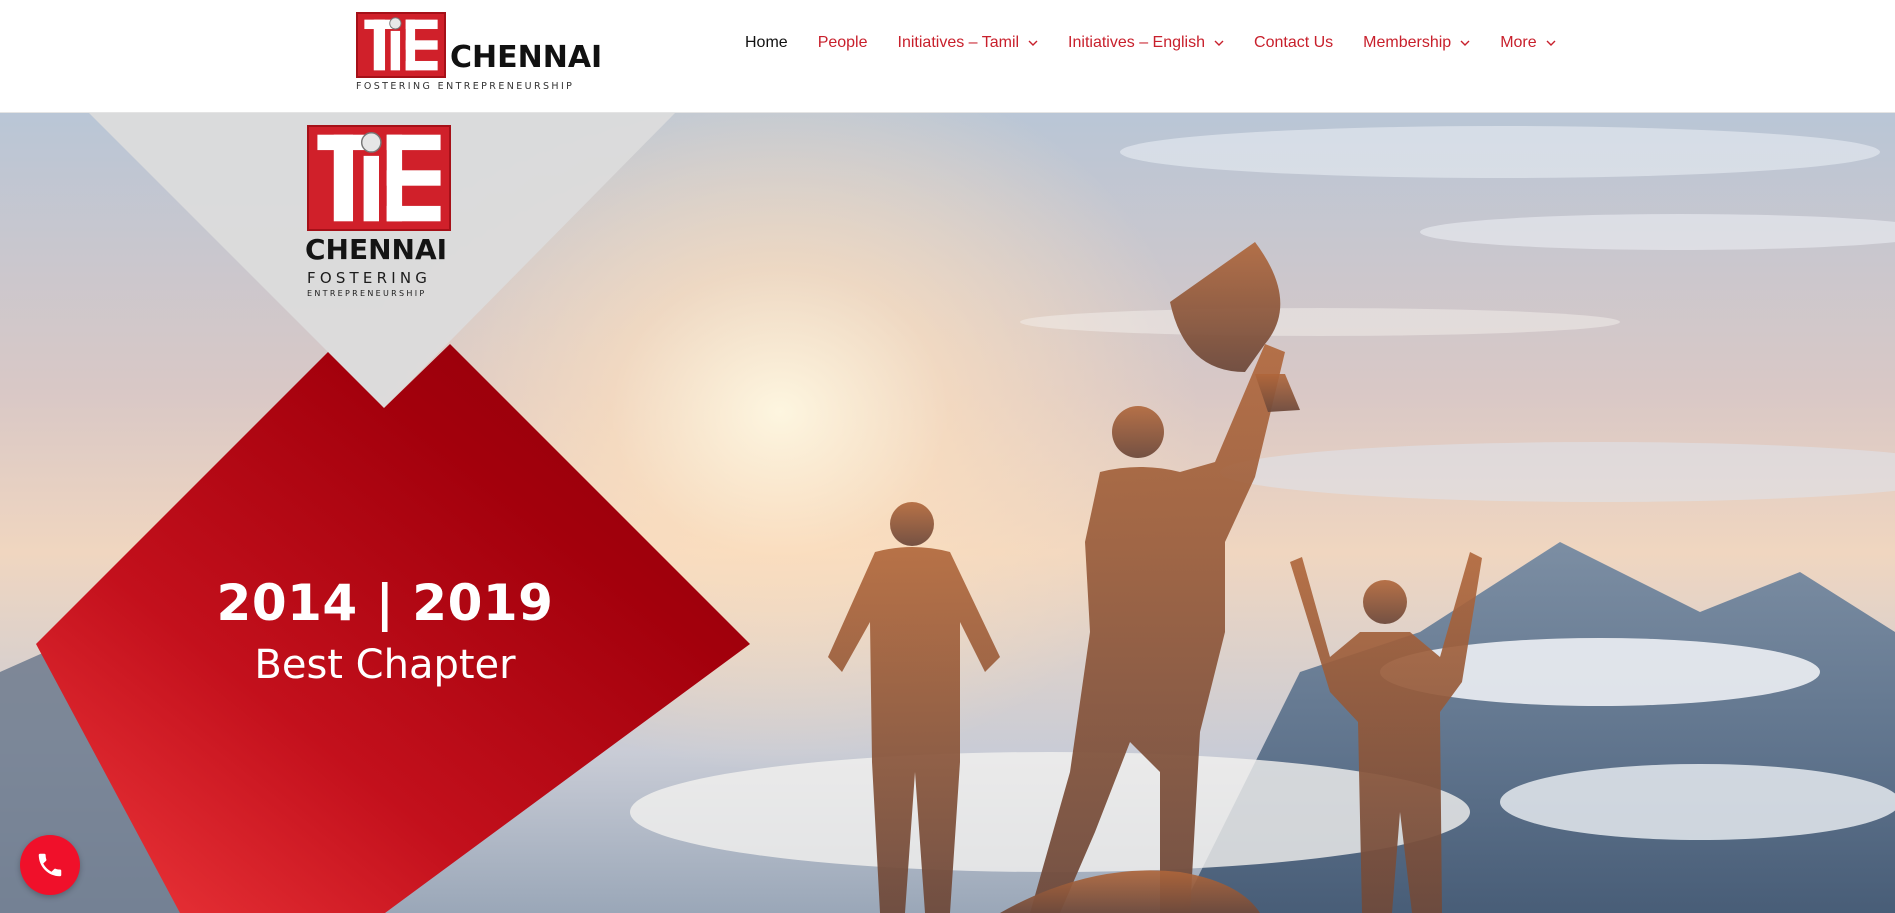 This screenshot has width=1895, height=913. I want to click on hero-logo-tagline-line2: ENTREPRENEURSHIP, so click(367, 293).